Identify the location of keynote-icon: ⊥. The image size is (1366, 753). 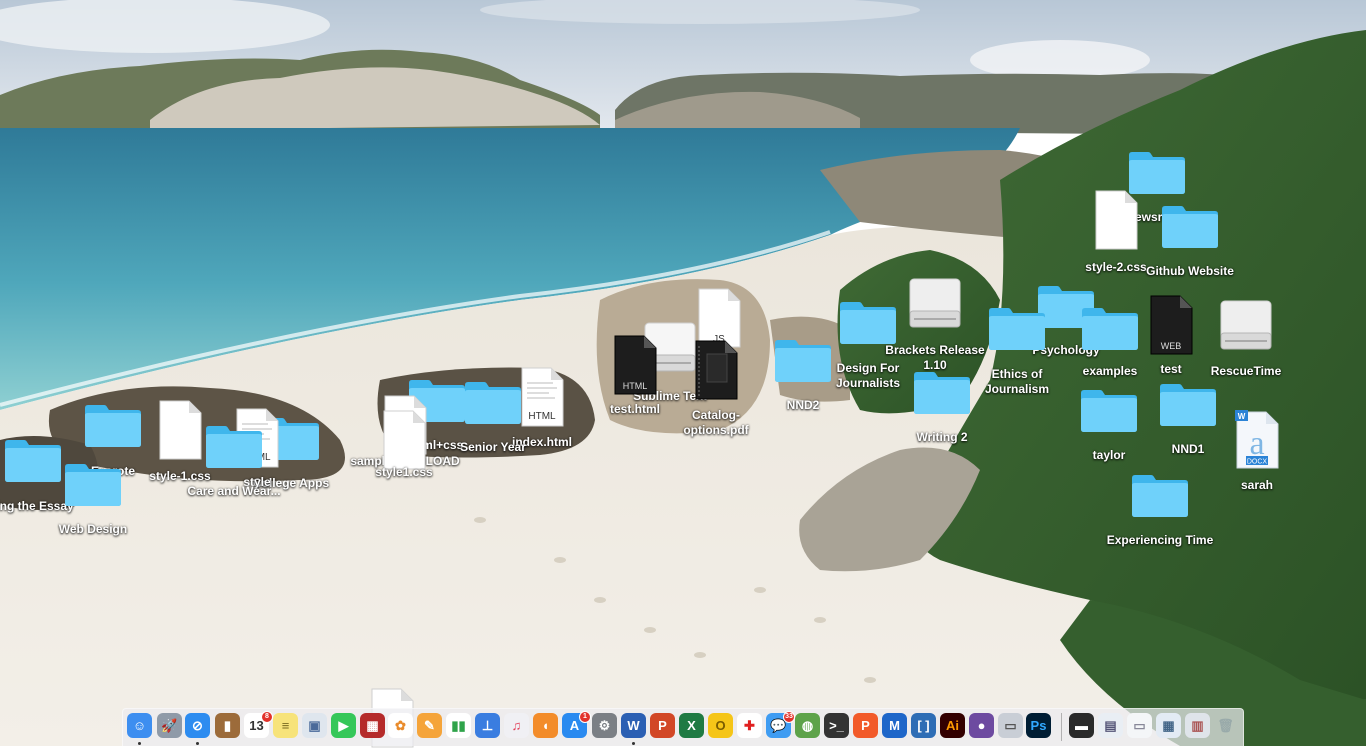
(487, 725).